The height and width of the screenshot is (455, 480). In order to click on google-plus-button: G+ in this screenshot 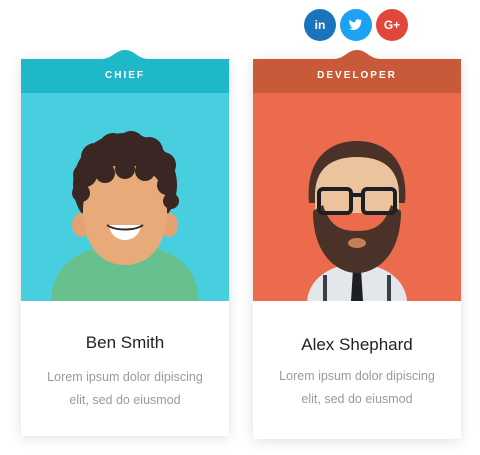, I will do `click(392, 25)`.